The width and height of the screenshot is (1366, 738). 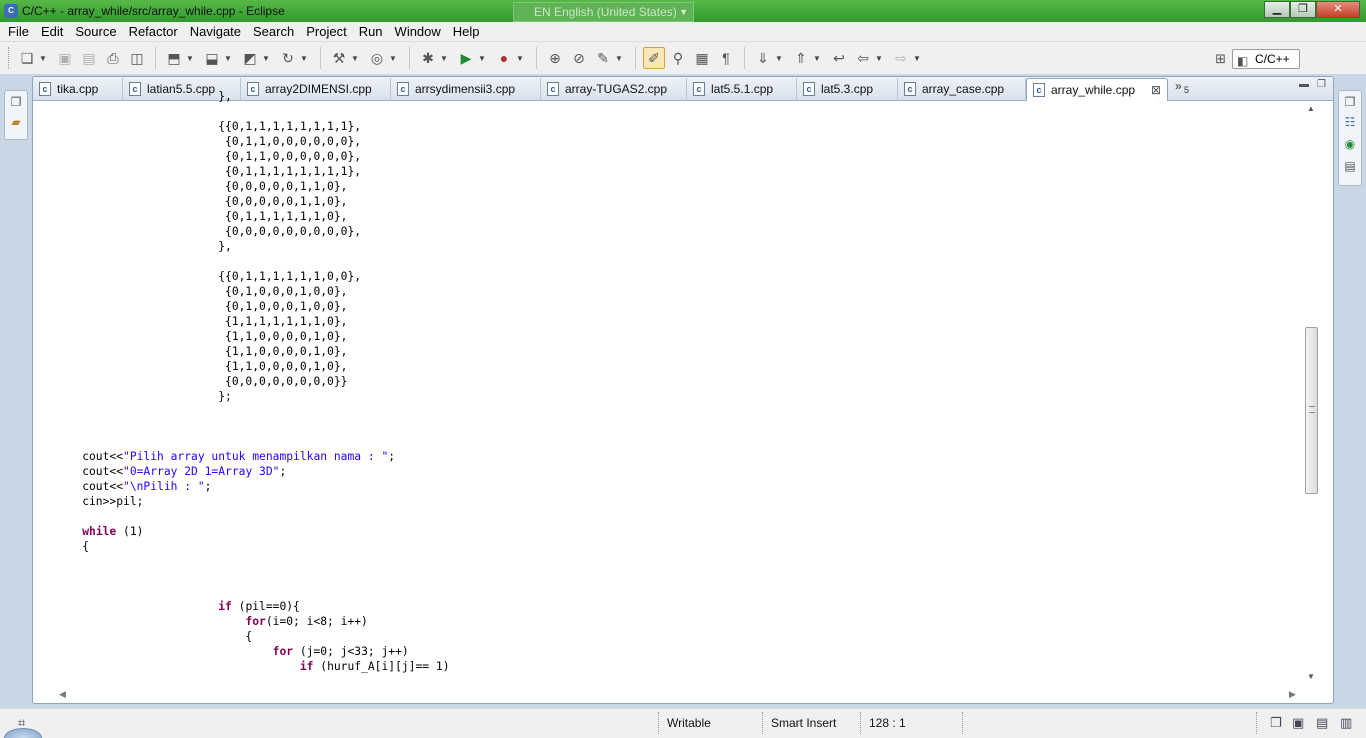 What do you see at coordinates (113, 58) in the screenshot?
I see `print-icon: ⎙` at bounding box center [113, 58].